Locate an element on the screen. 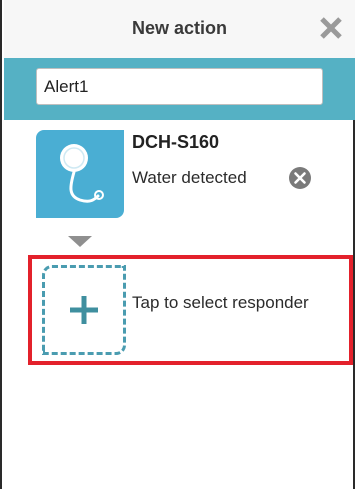 The height and width of the screenshot is (489, 355). page-title: New action is located at coordinates (179, 28).